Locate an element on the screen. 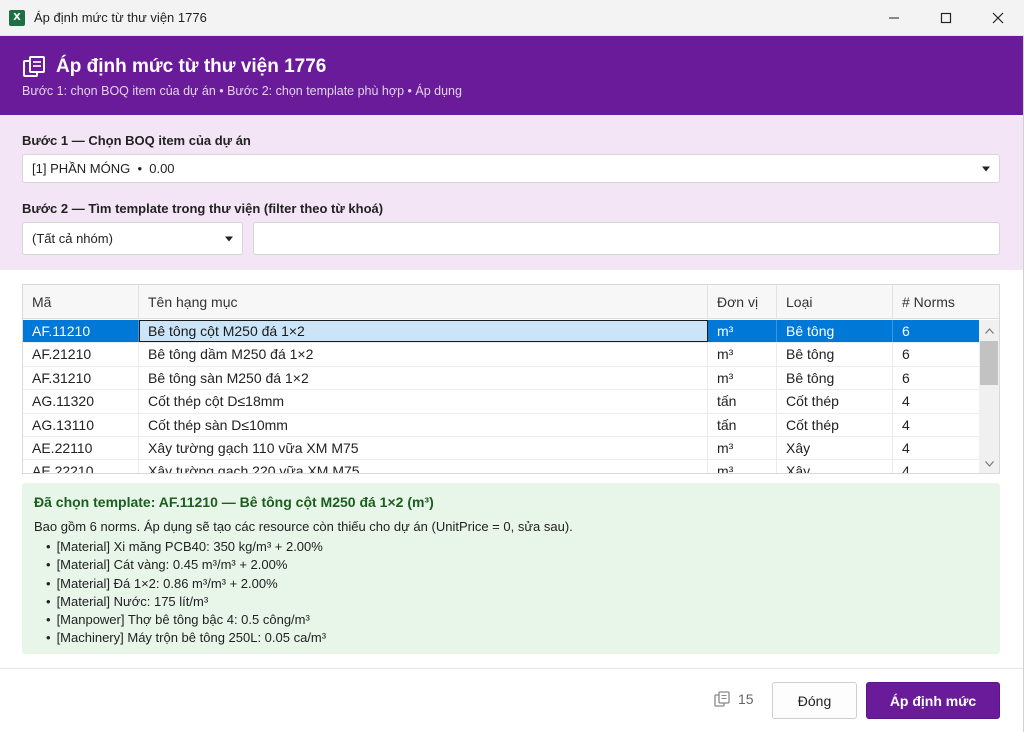 This screenshot has width=1024, height=732. norm-item: [Material] Nước: 175 lít/m³ is located at coordinates (186, 602).